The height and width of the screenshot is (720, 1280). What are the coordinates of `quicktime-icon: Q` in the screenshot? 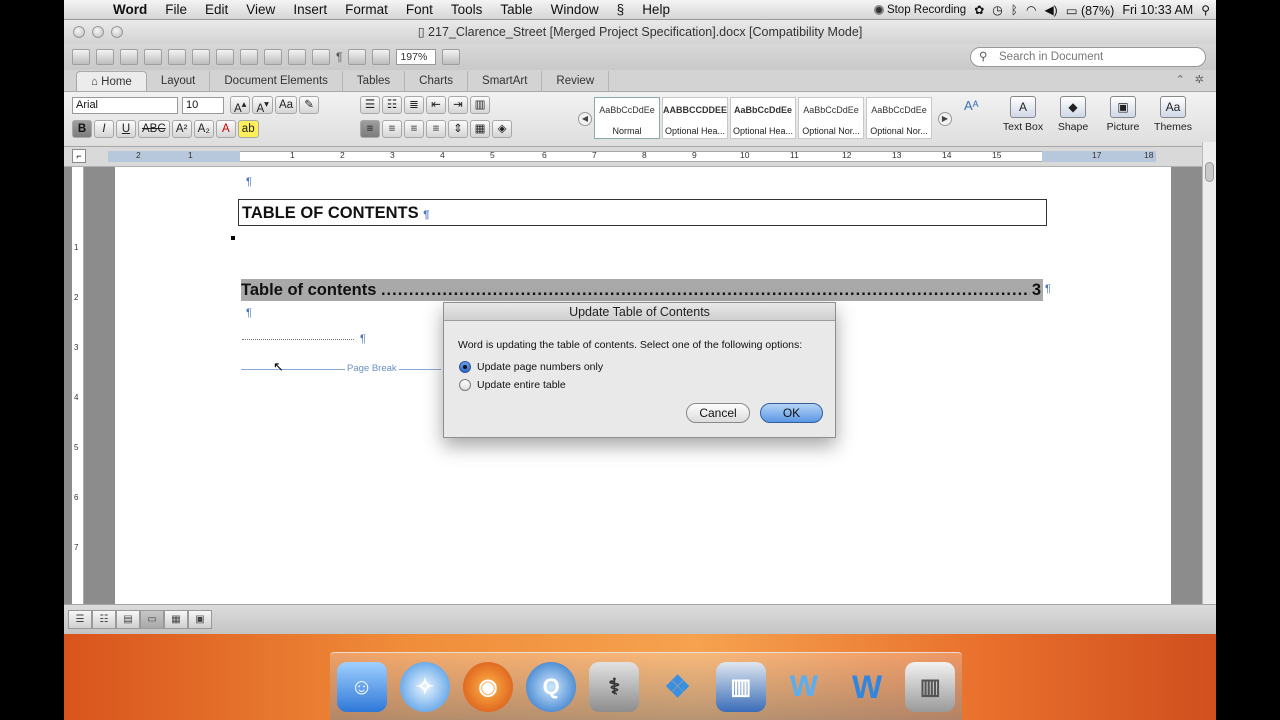 It's located at (551, 687).